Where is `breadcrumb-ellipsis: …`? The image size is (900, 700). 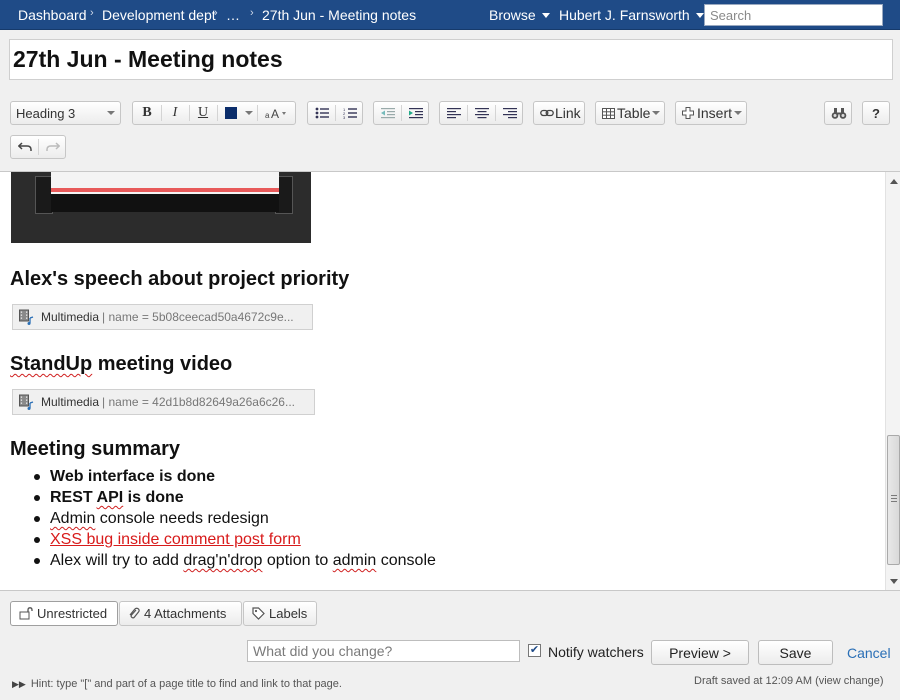 breadcrumb-ellipsis: … is located at coordinates (233, 15).